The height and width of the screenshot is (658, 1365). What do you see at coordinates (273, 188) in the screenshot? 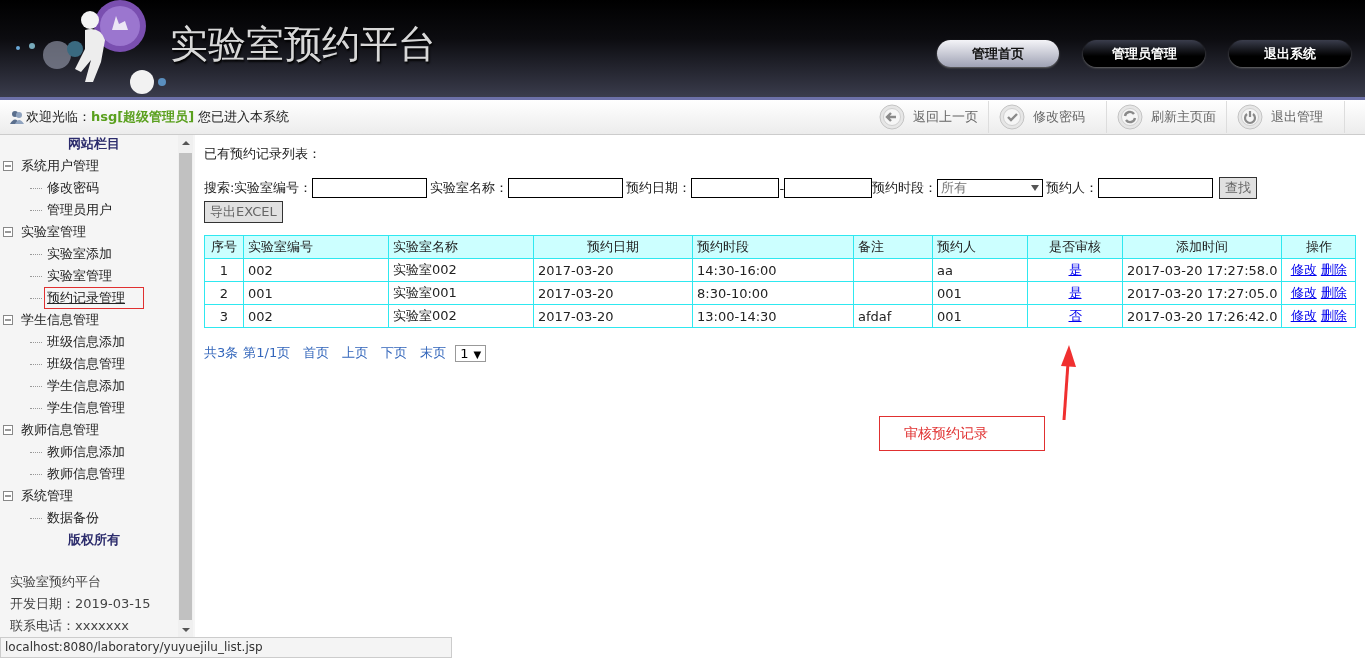
I see `field-label: 实验室编号：` at bounding box center [273, 188].